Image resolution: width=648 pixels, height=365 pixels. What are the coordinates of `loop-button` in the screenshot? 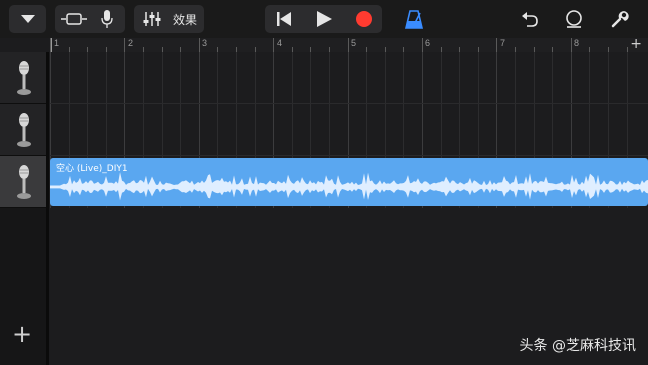 It's located at (574, 19).